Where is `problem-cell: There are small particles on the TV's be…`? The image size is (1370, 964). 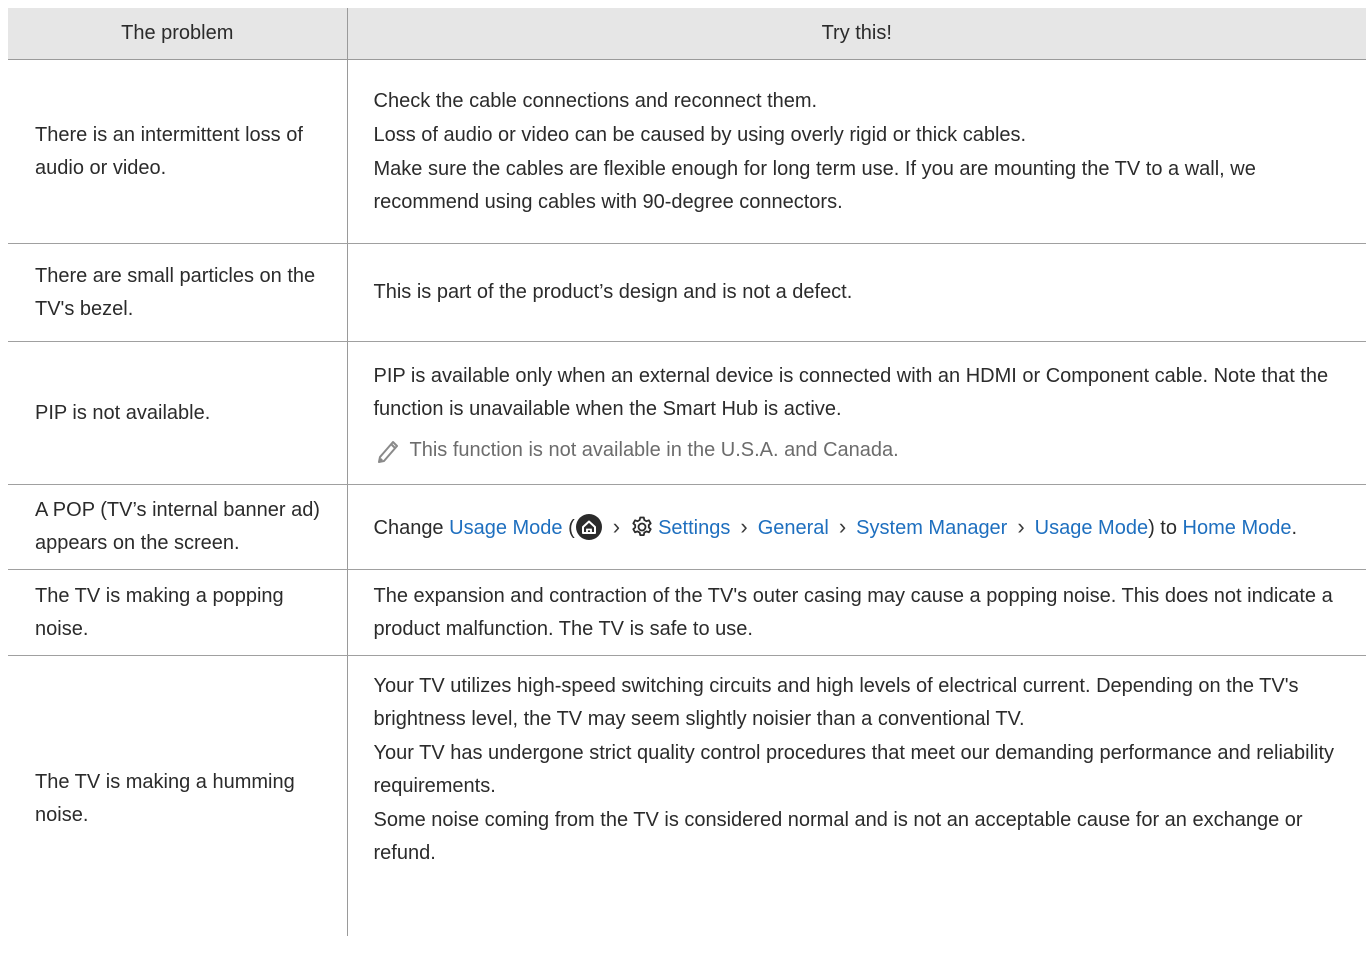 problem-cell: There are small particles on the TV's be… is located at coordinates (177, 292).